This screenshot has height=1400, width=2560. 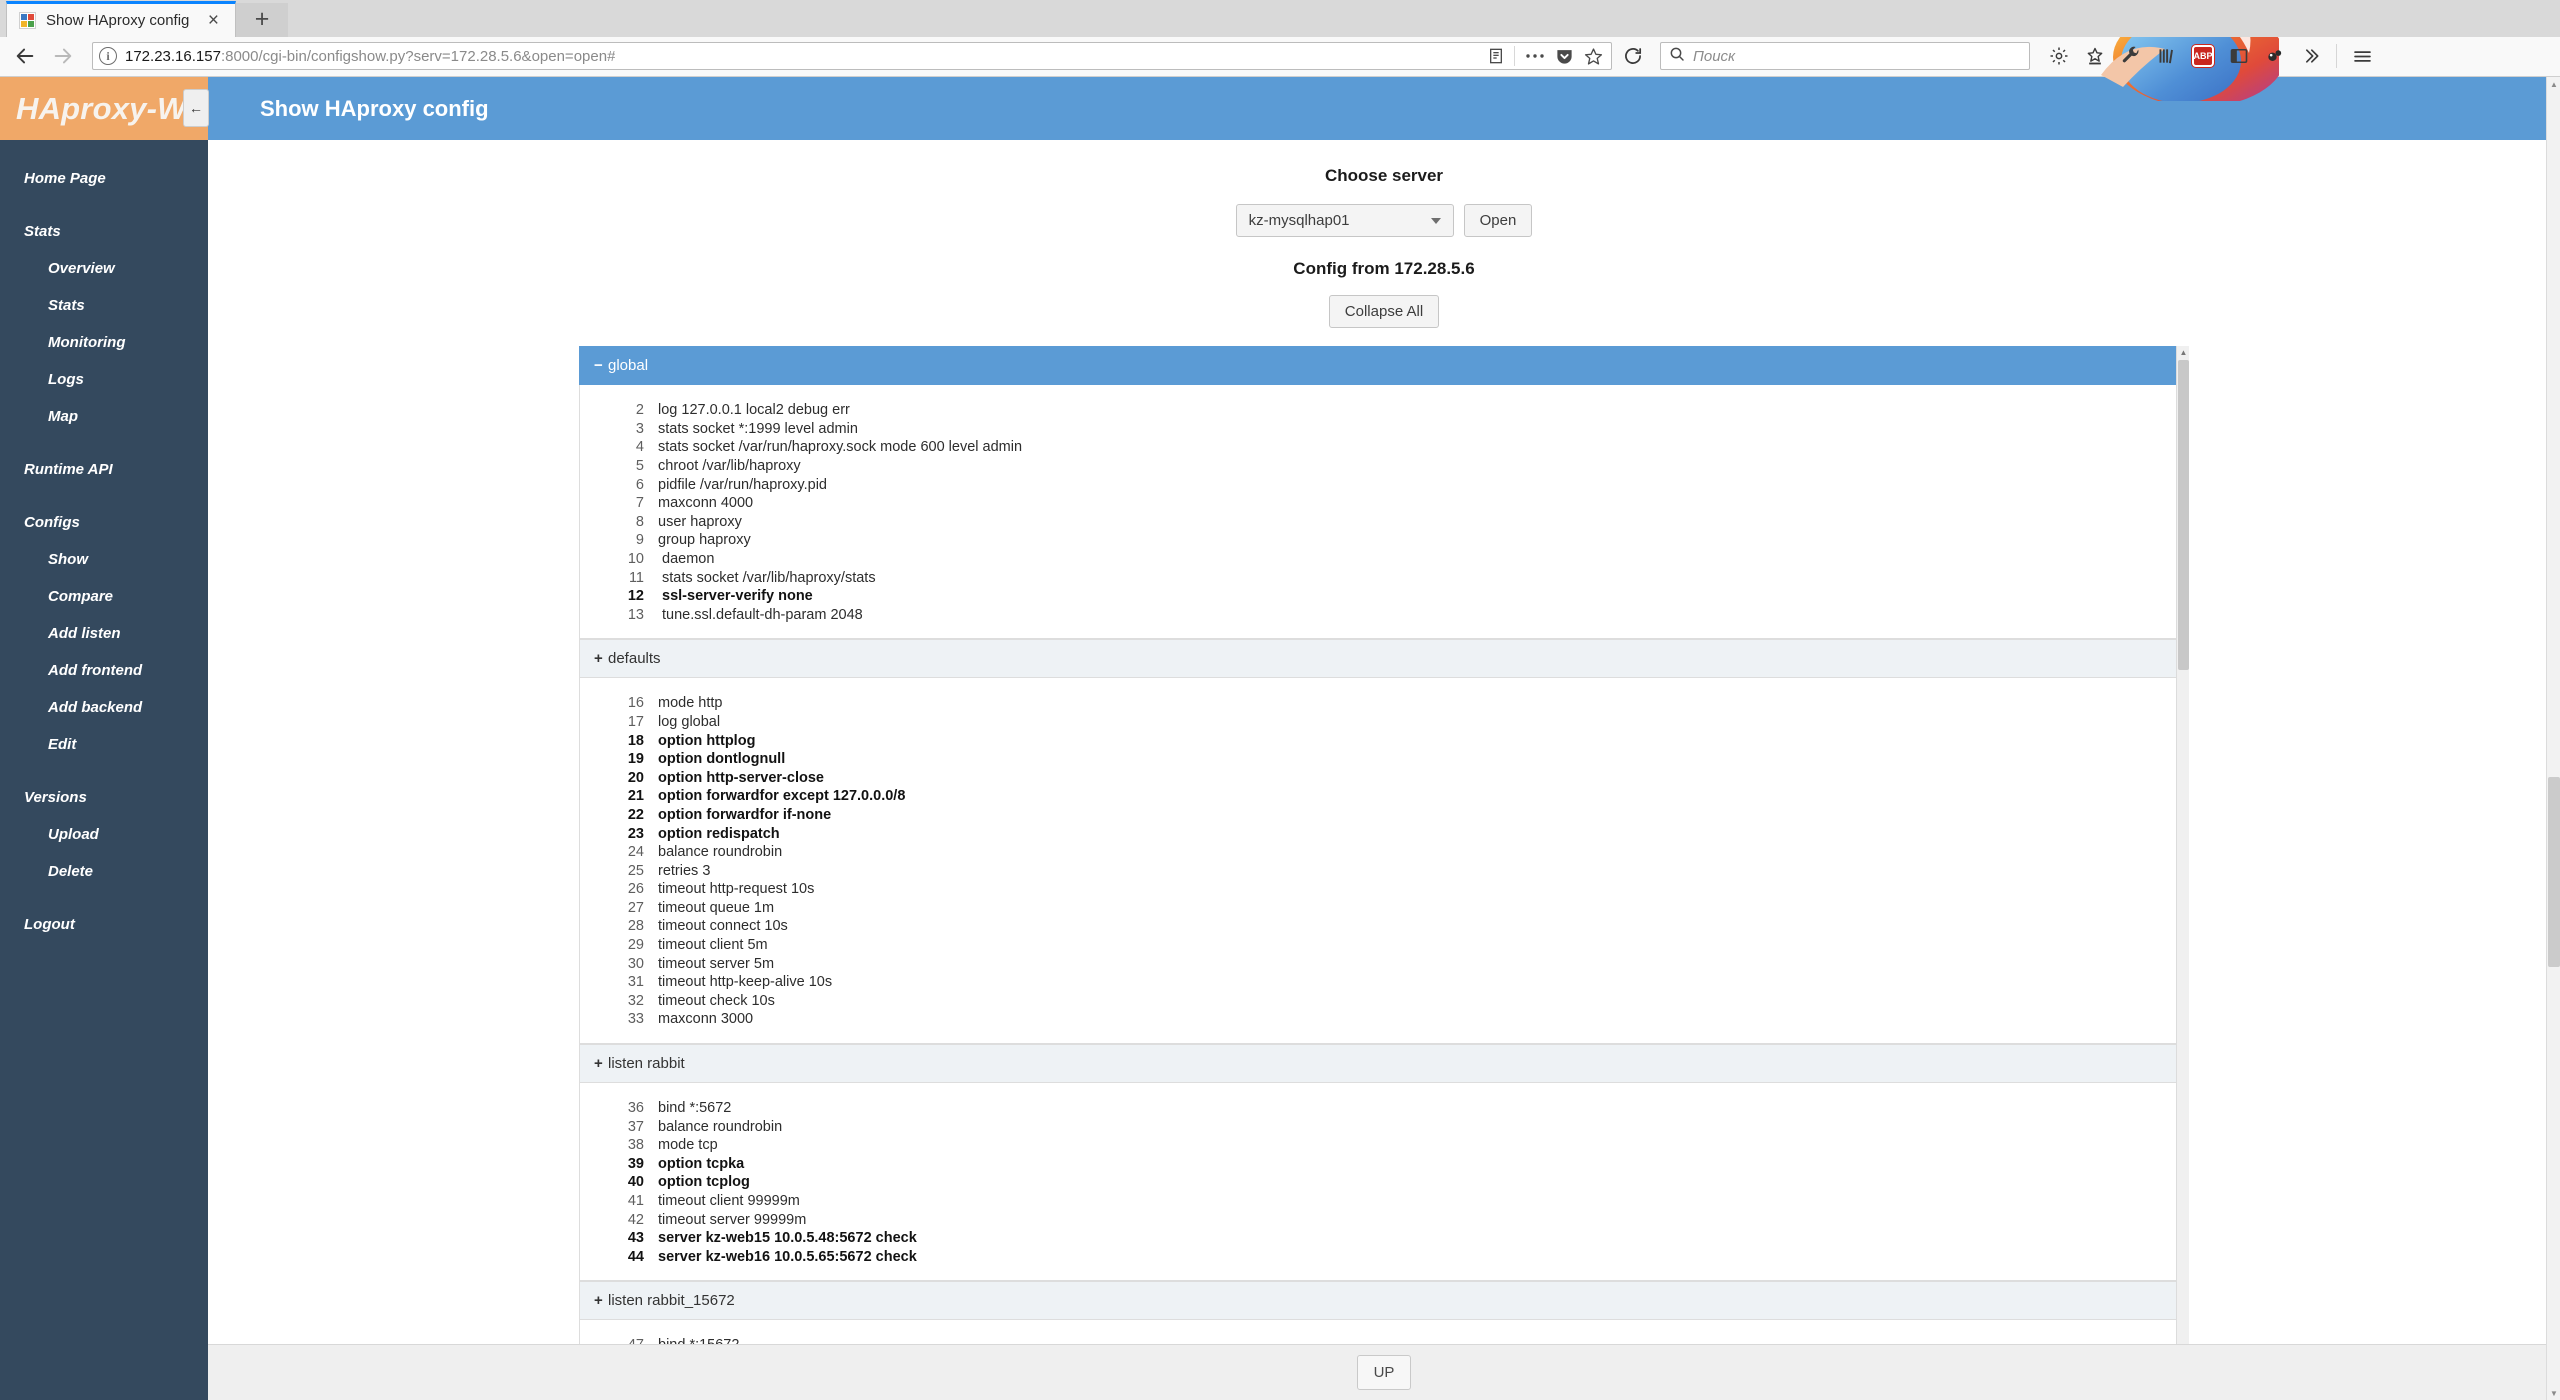 I want to click on section-title: global, so click(x=628, y=366).